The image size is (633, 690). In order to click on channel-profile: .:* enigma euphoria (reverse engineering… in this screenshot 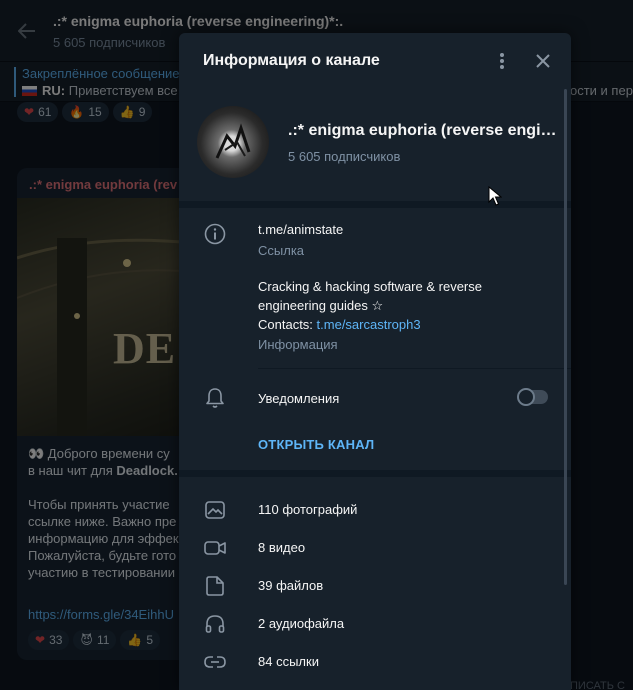, I will do `click(375, 145)`.